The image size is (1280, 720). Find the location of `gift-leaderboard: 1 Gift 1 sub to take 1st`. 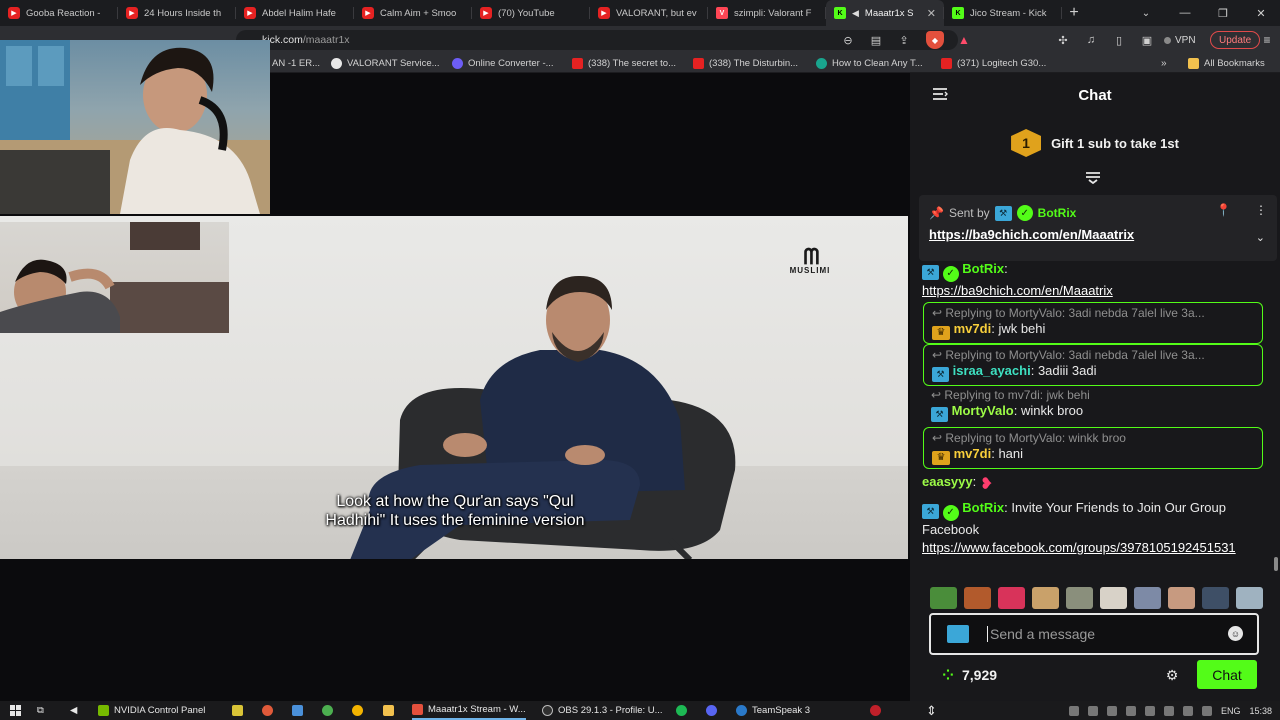

gift-leaderboard: 1 Gift 1 sub to take 1st is located at coordinates (1095, 143).